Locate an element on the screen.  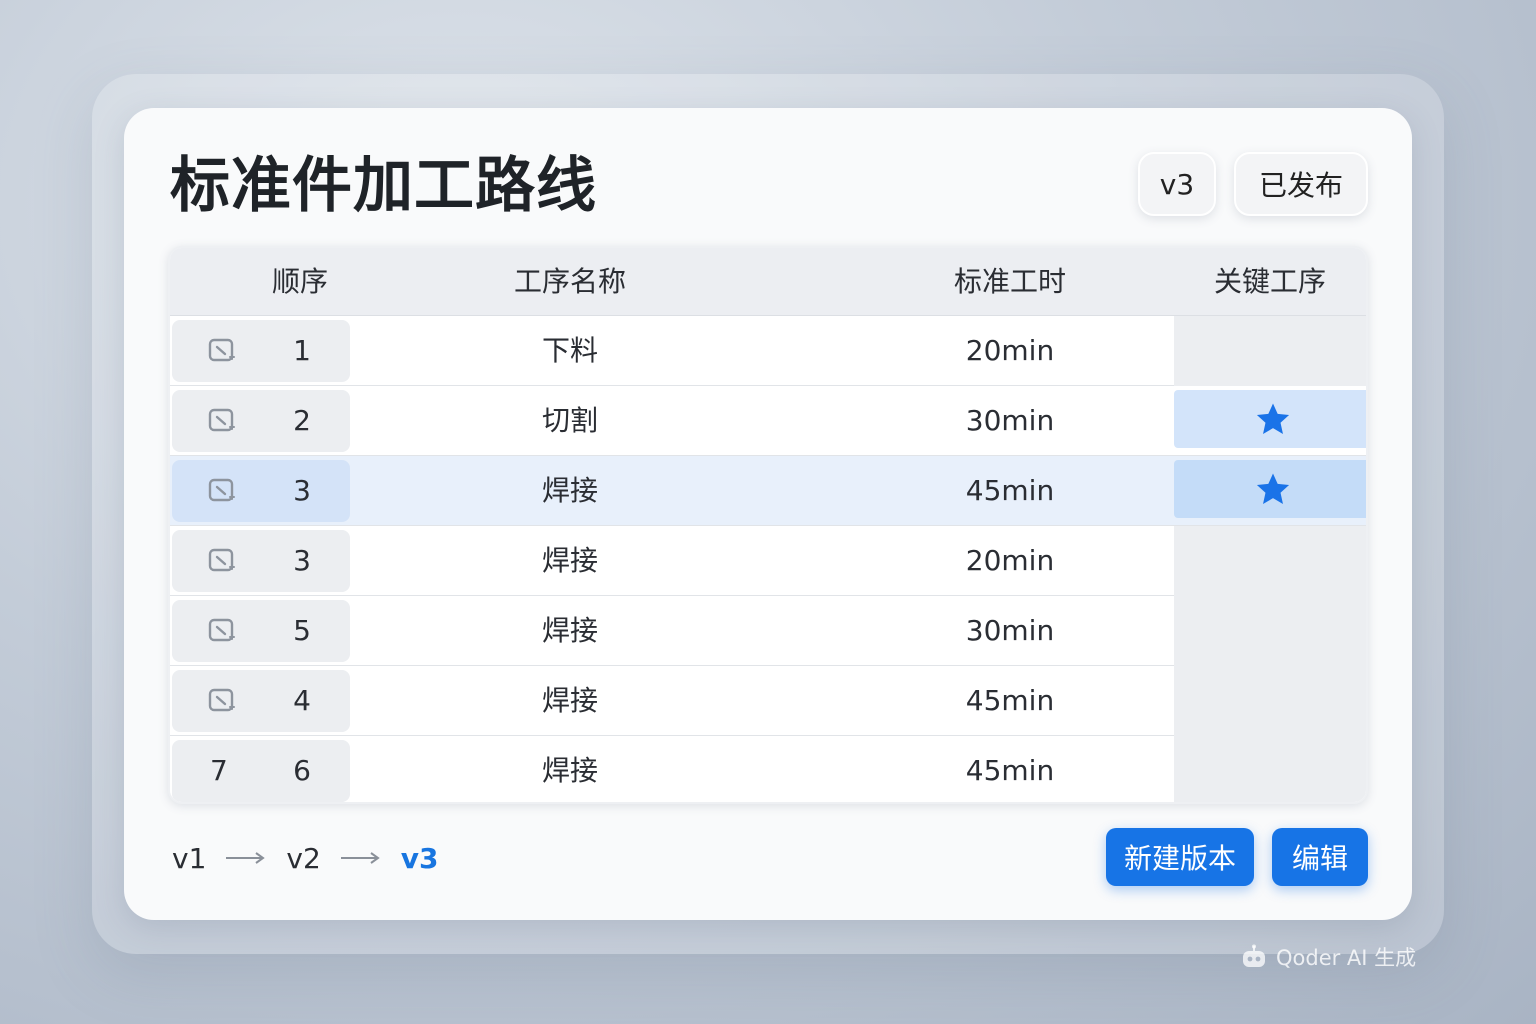
page-title: 标准件加工路线 is located at coordinates (383, 186).